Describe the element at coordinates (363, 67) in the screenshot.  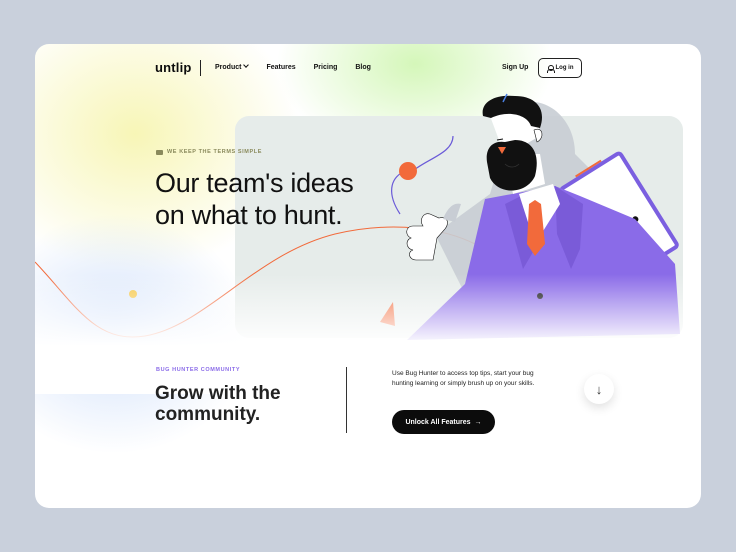
I see `nav-item-blog: Blog` at that location.